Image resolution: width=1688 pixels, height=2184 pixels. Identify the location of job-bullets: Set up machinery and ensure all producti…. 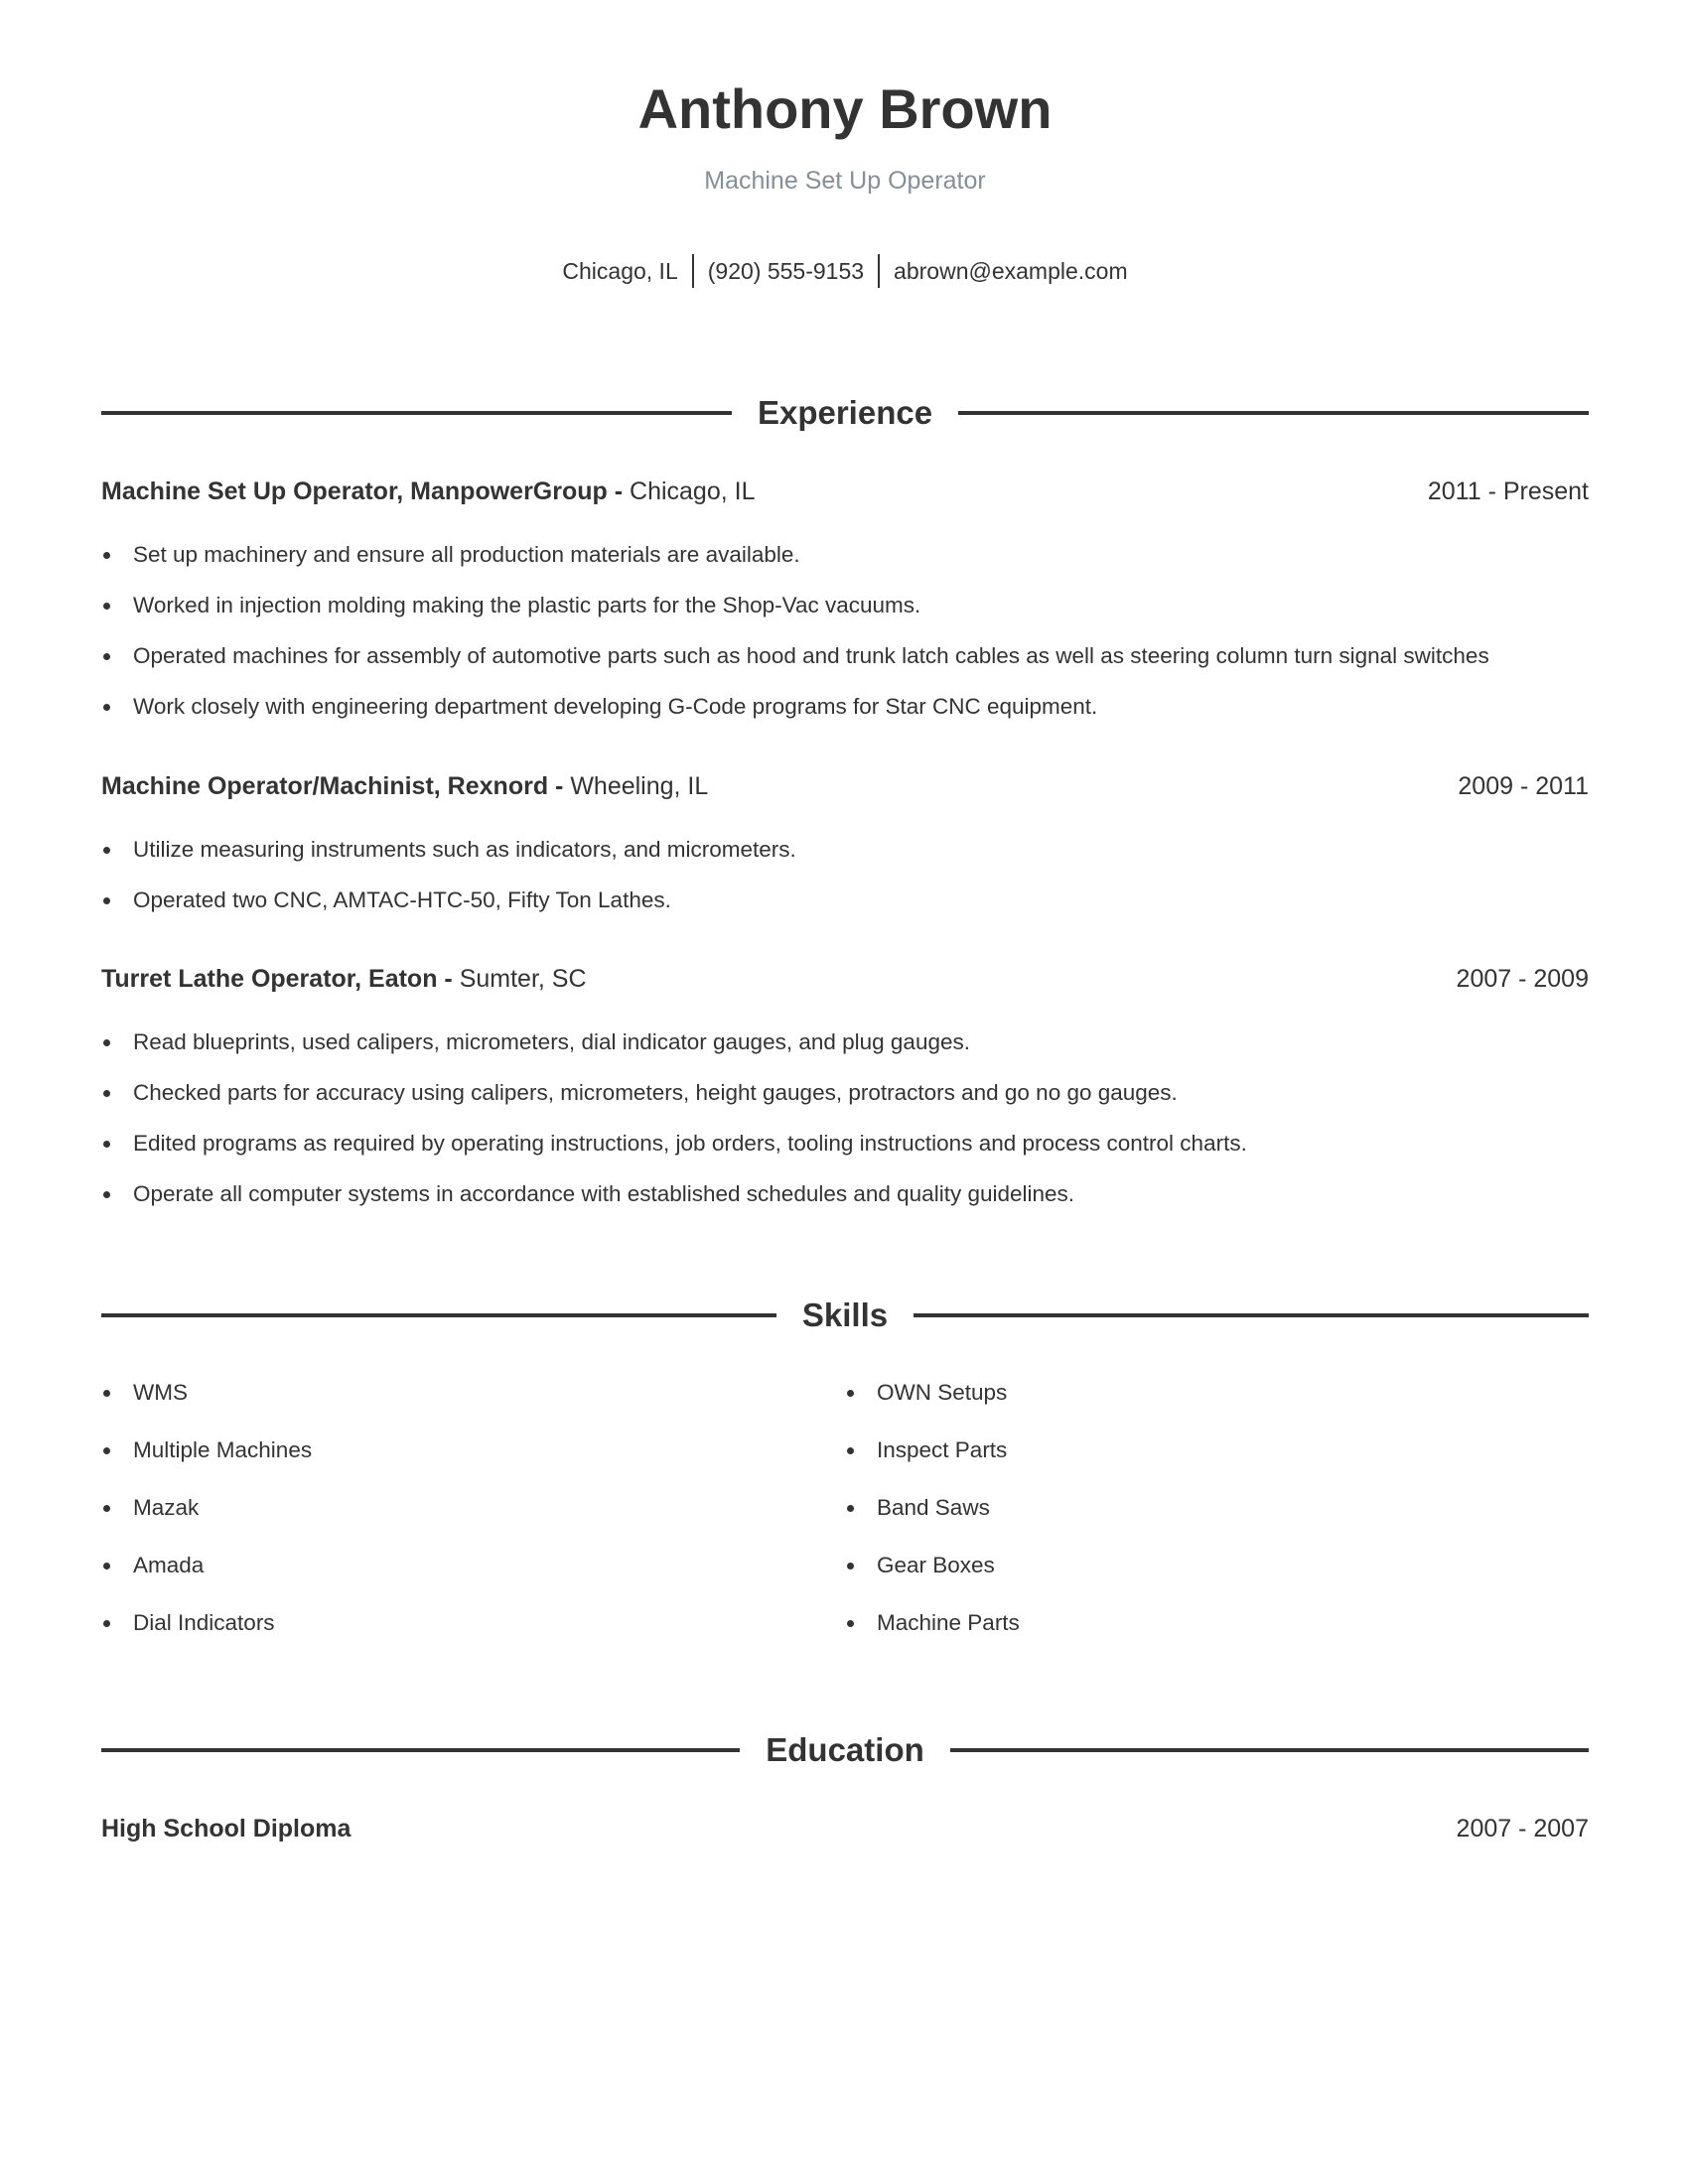
(845, 641).